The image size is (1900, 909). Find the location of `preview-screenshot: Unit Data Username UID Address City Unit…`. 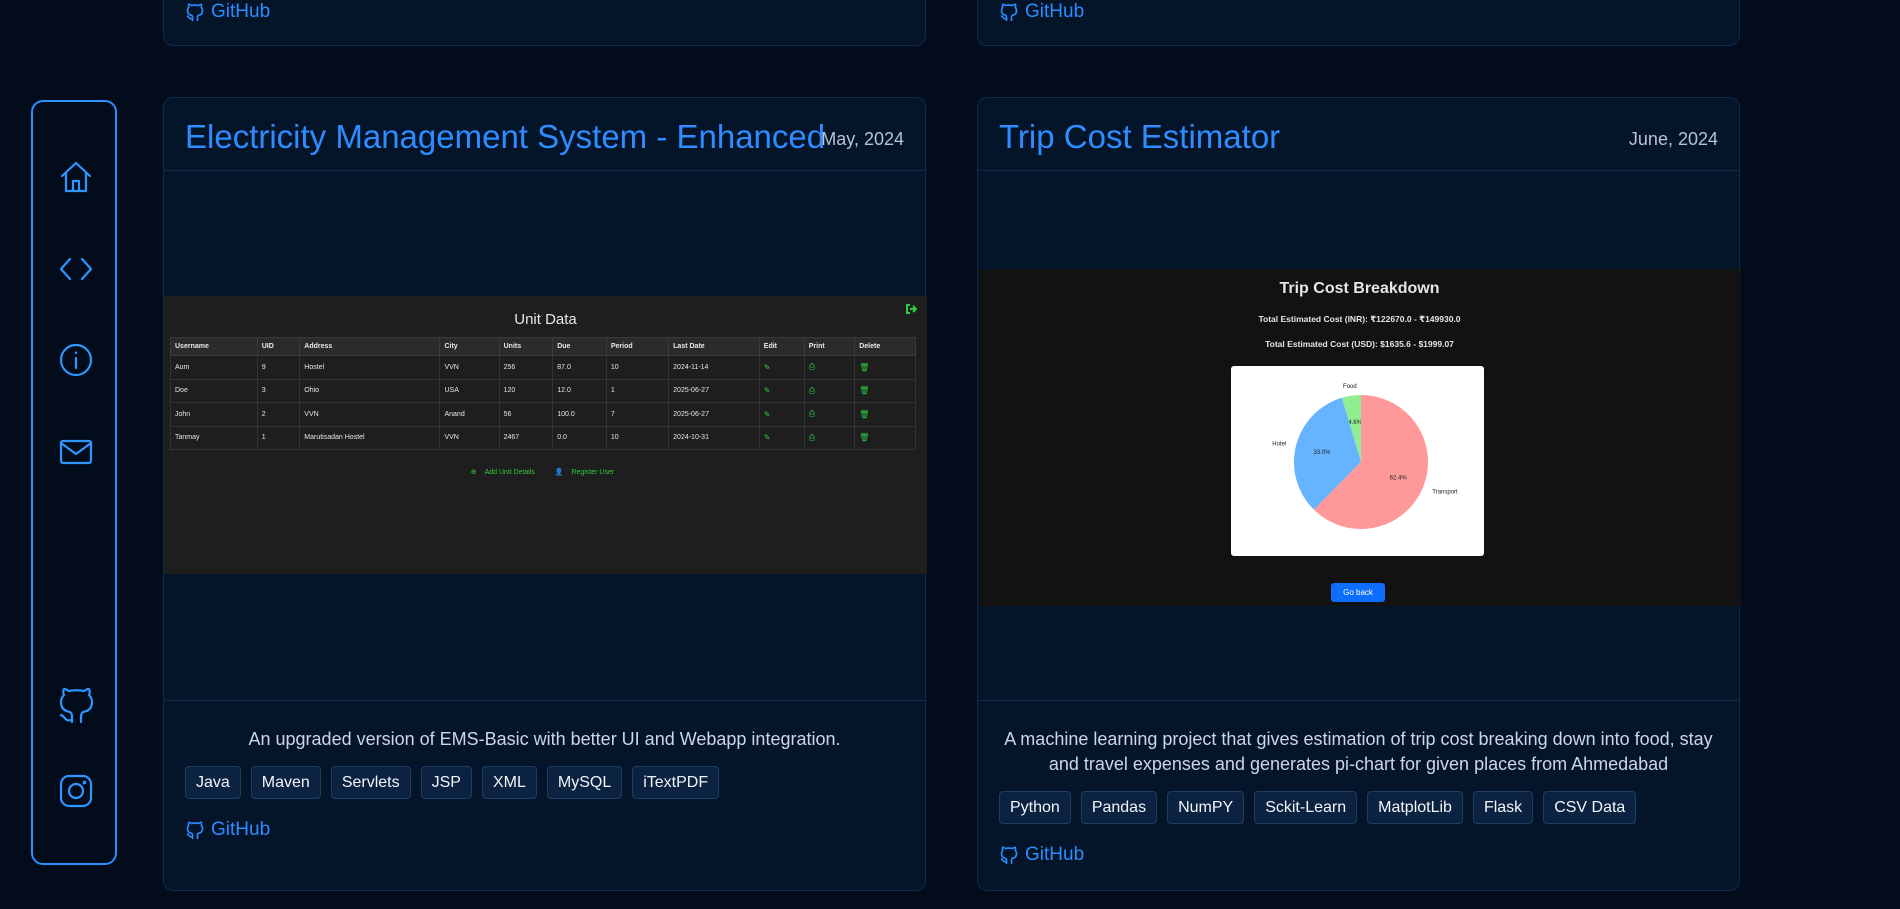

preview-screenshot: Unit Data Username UID Address City Unit… is located at coordinates (545, 435).